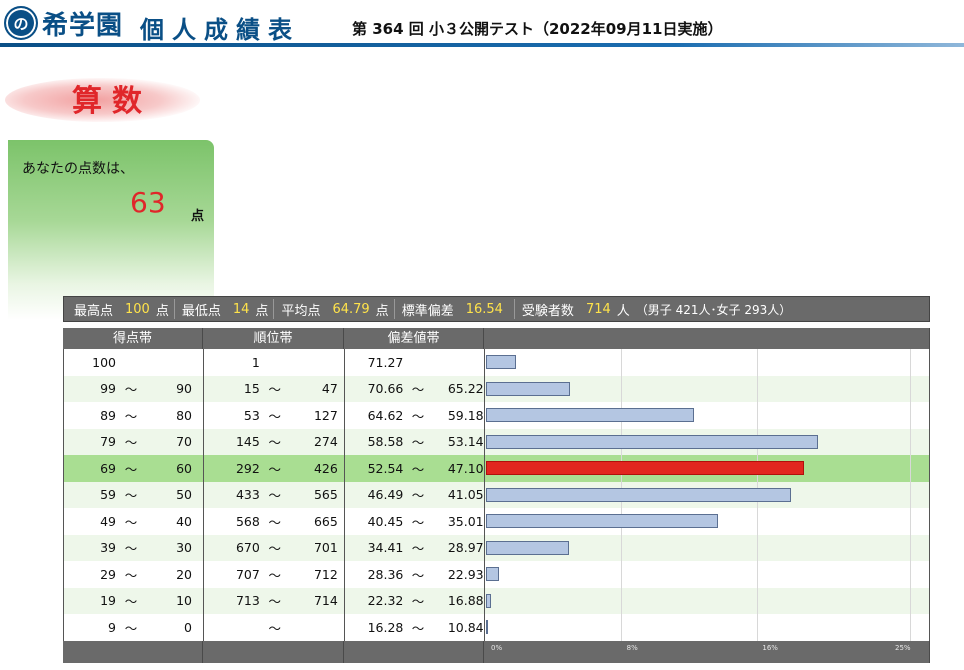  I want to click on count-unit: 人, so click(623, 311).